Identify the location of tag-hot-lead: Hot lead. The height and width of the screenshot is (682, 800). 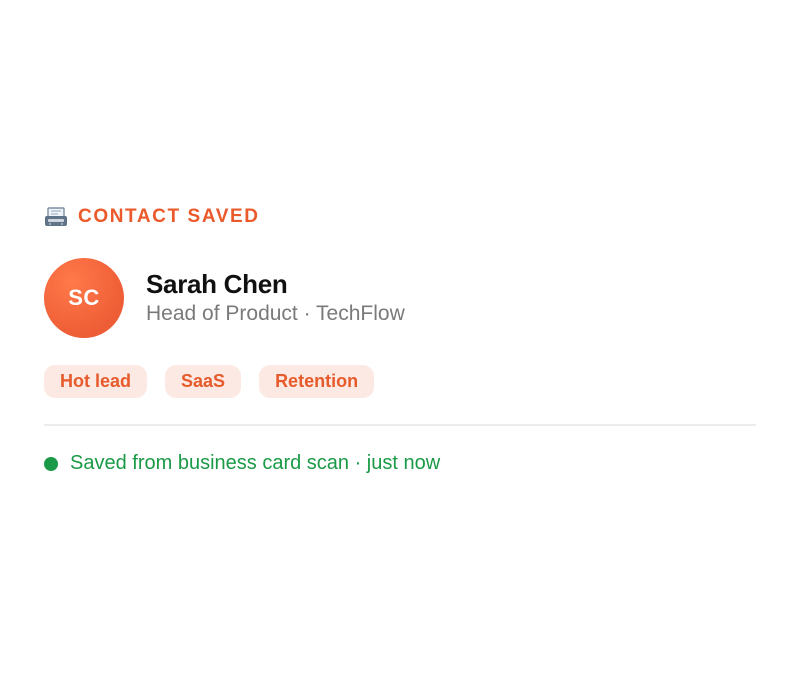
(96, 381).